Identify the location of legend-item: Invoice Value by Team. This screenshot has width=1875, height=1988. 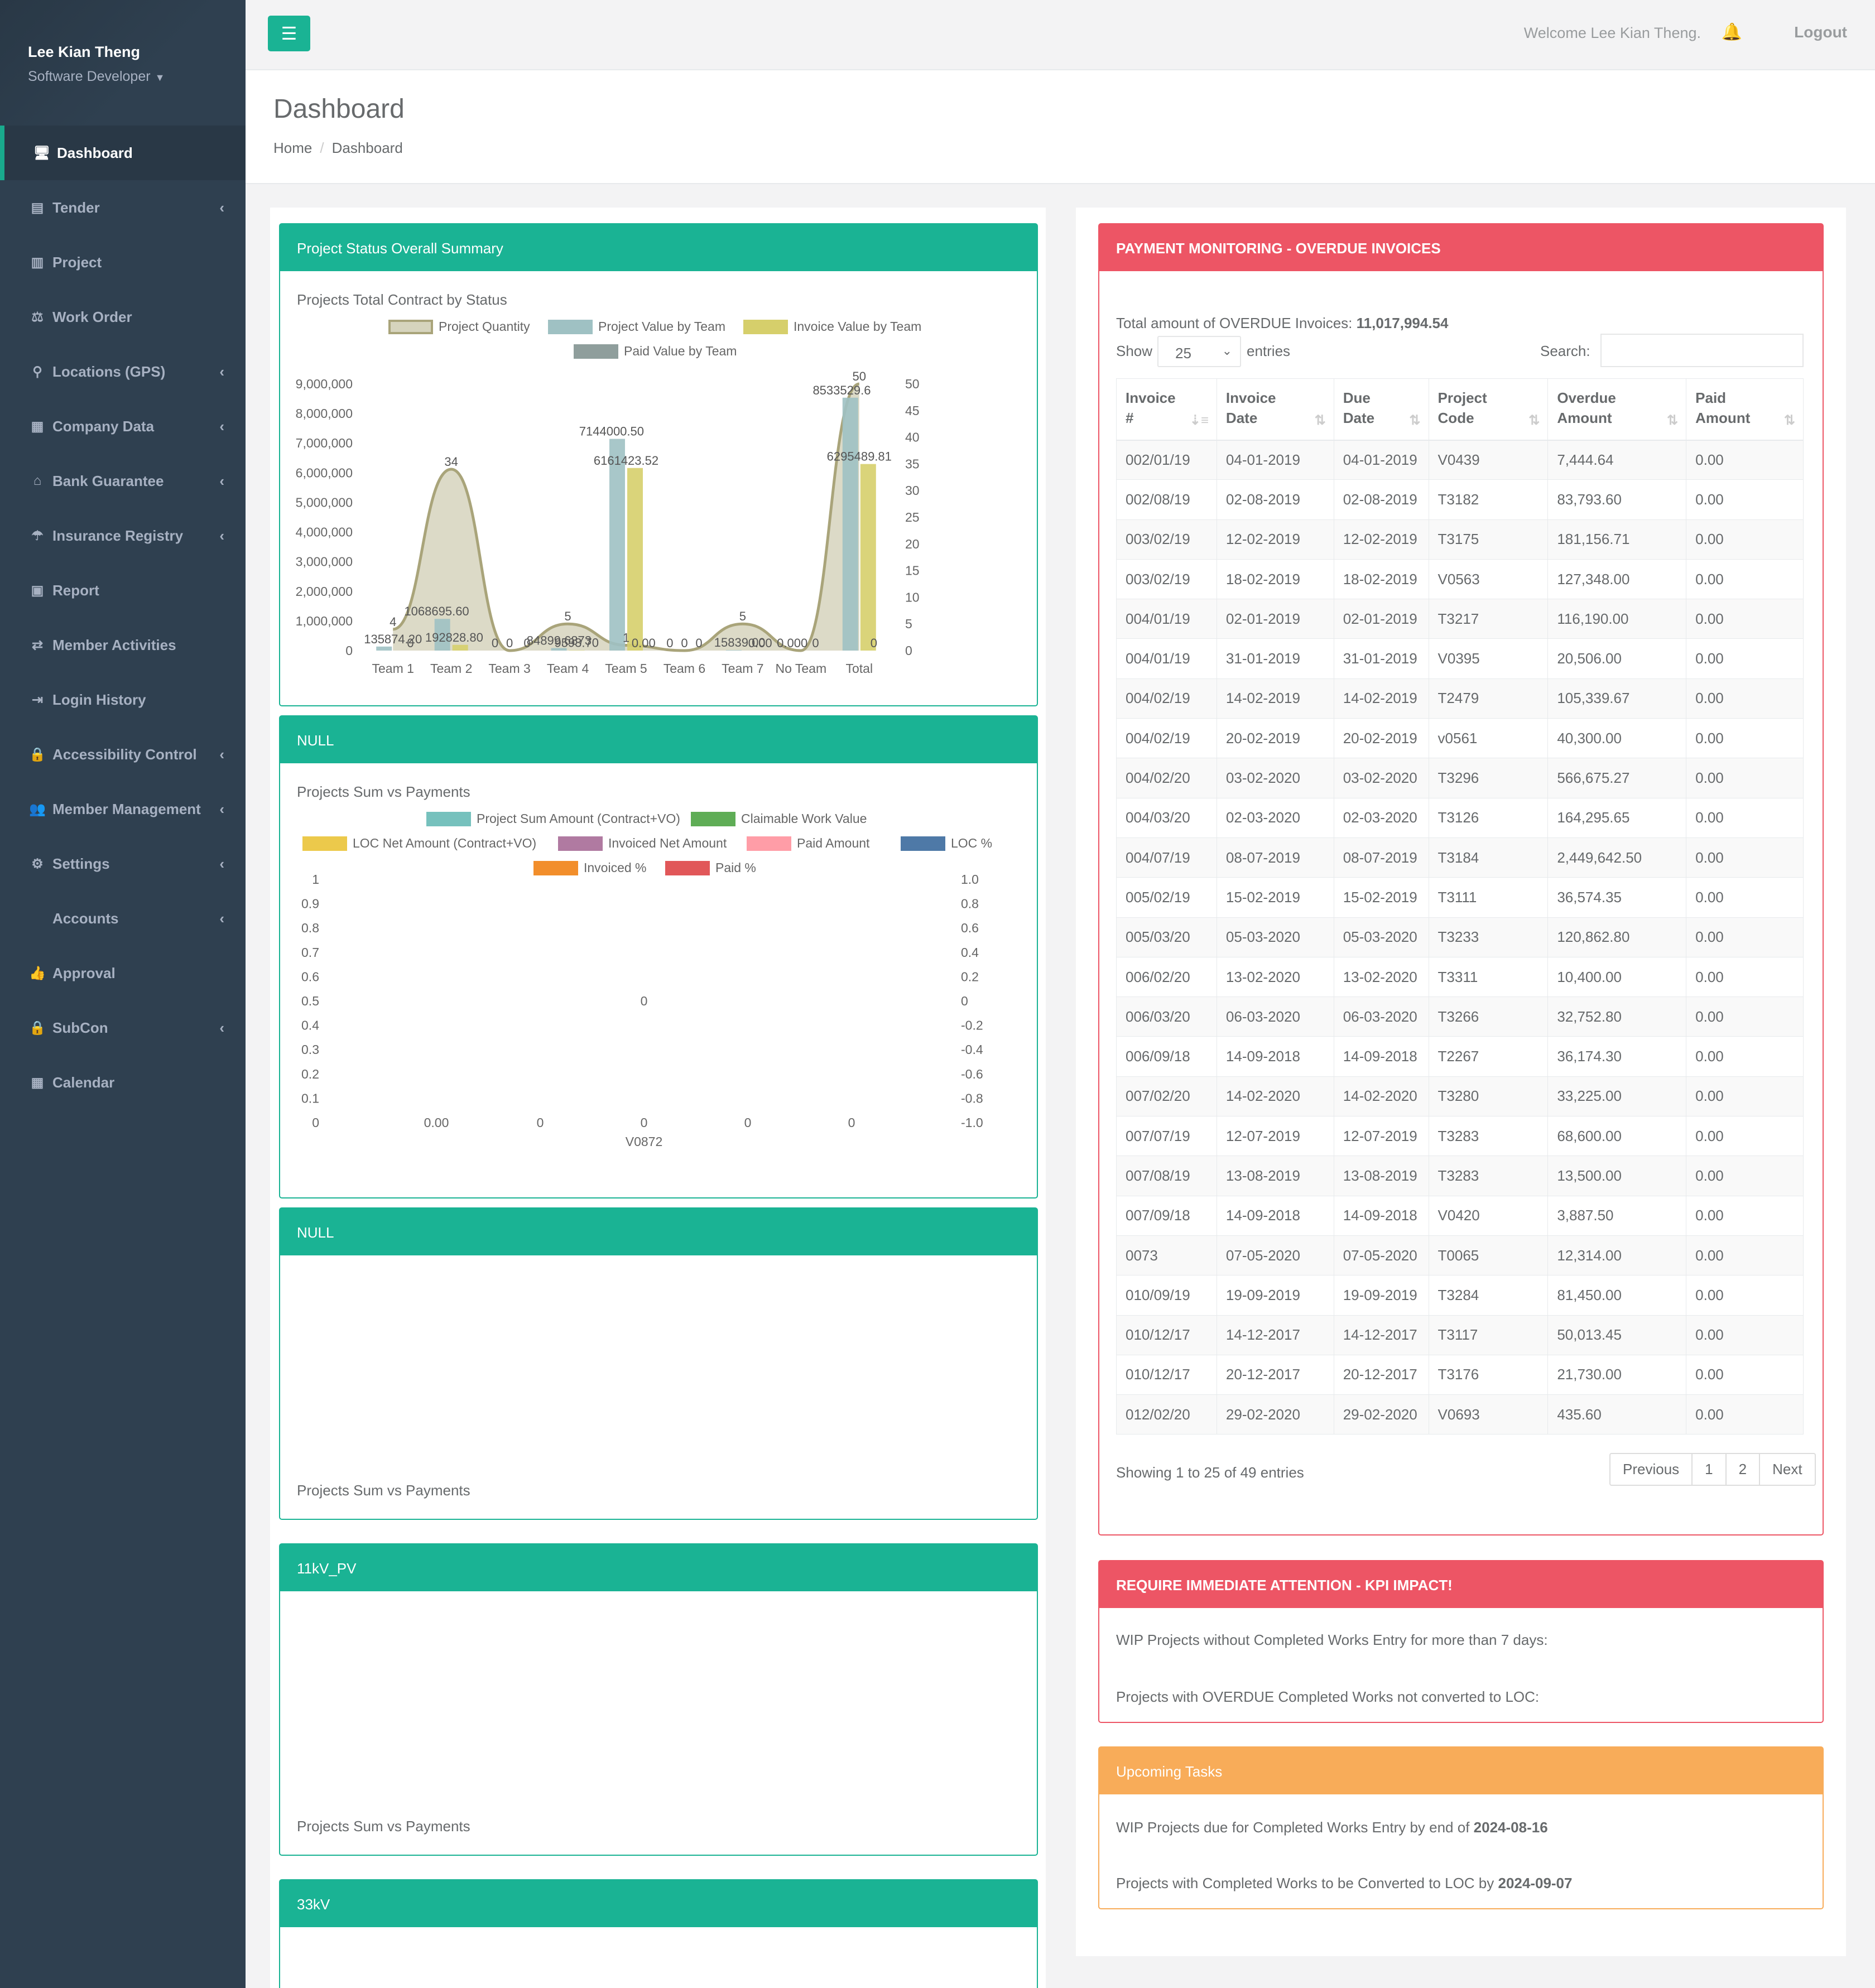
(832, 326).